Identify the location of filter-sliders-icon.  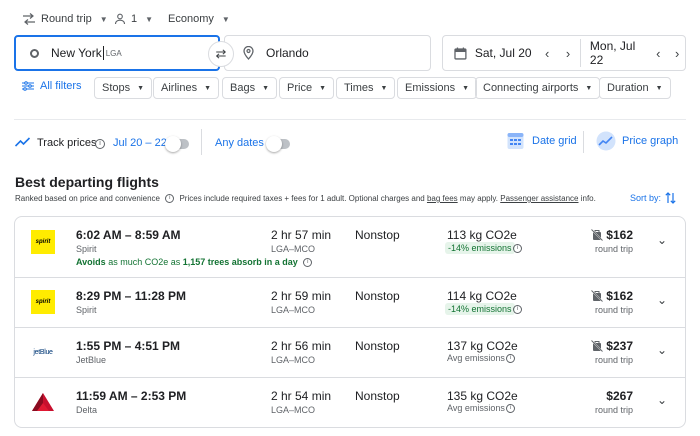
(28, 86).